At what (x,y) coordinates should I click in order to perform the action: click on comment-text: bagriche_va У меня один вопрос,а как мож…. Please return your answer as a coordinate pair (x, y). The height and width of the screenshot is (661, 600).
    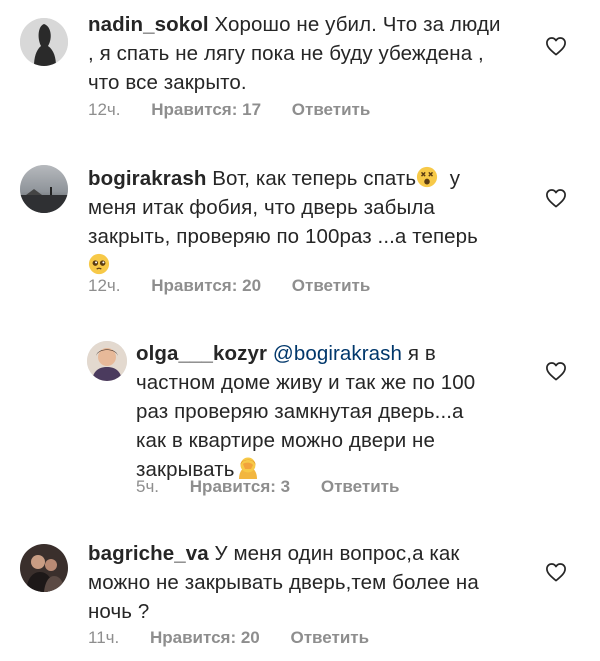
    Looking at the image, I should click on (308, 582).